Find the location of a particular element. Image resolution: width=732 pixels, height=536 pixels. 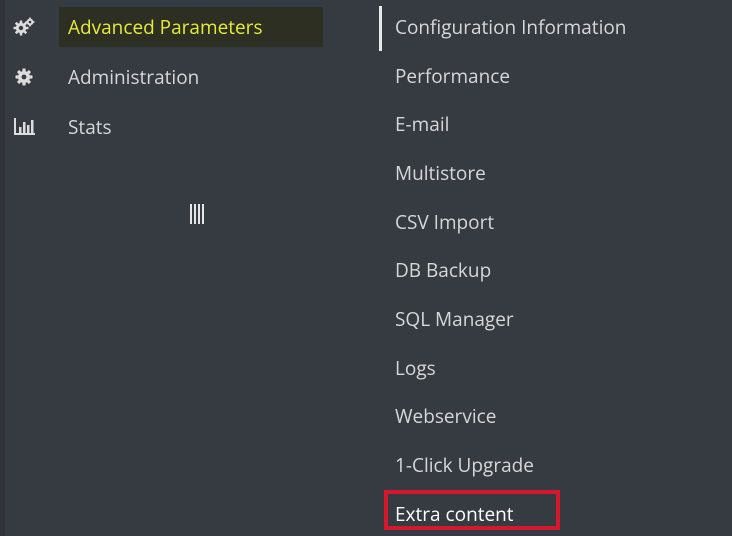

submenu-item-label: DB Backup is located at coordinates (443, 270).